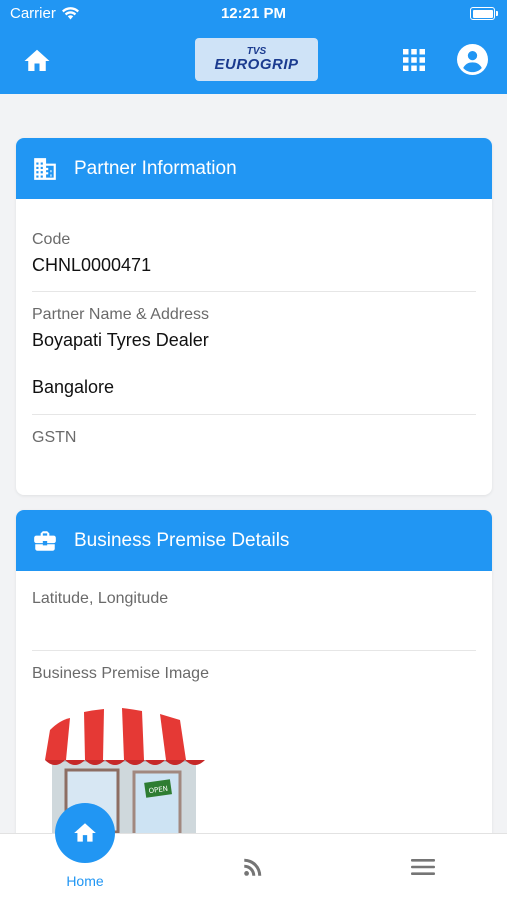  I want to click on clock: 12:21 PM, so click(253, 13).